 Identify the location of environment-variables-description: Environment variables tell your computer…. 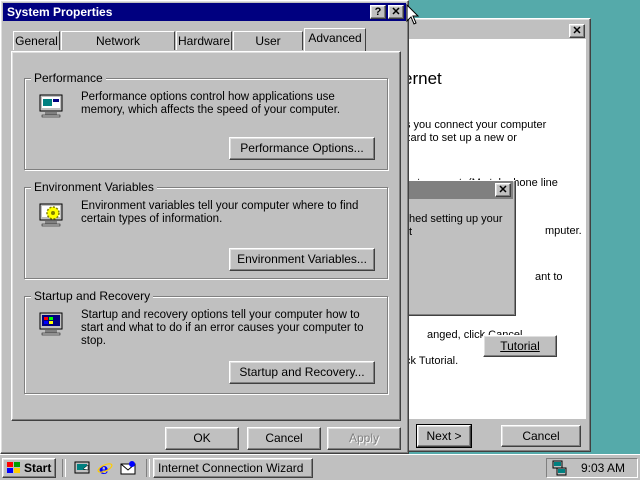
(220, 212).